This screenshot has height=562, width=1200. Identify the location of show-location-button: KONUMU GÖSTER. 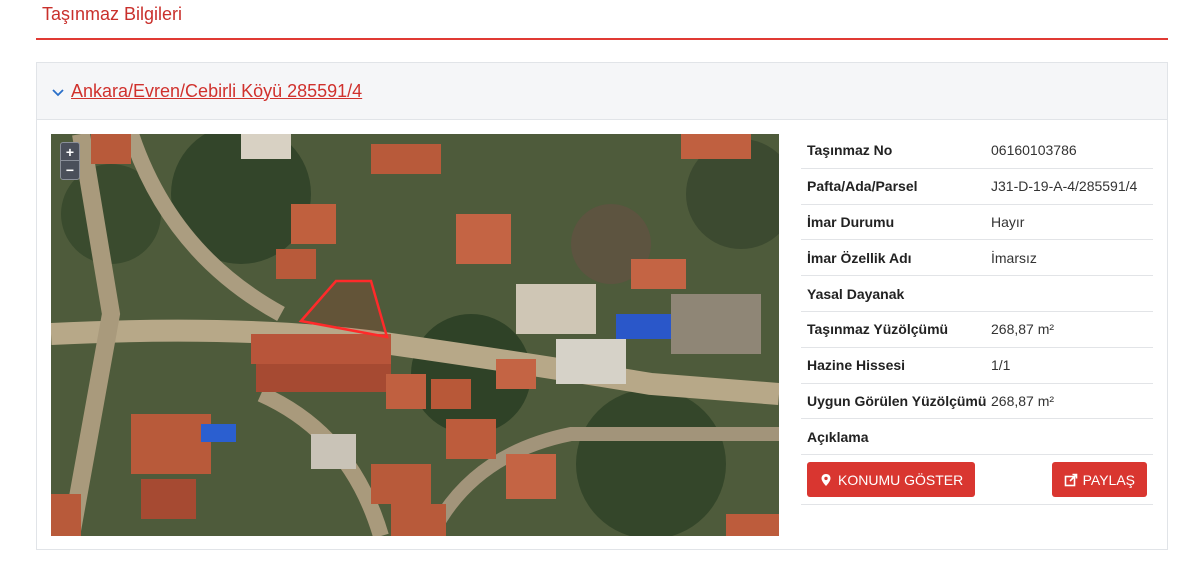
(891, 480).